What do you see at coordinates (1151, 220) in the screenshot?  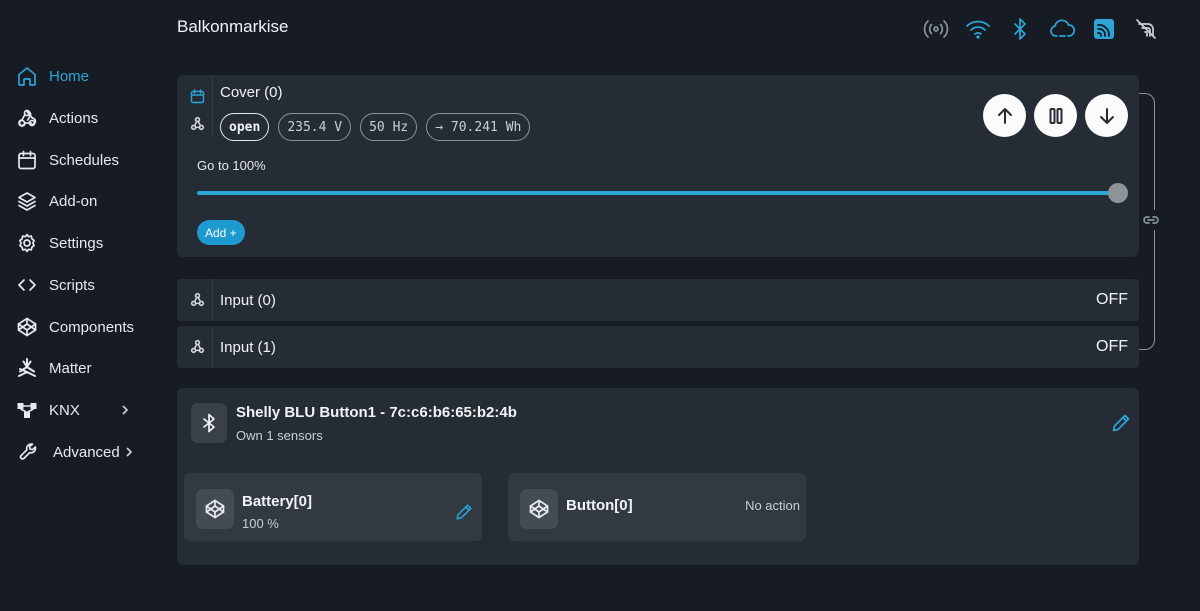 I see `link-icon` at bounding box center [1151, 220].